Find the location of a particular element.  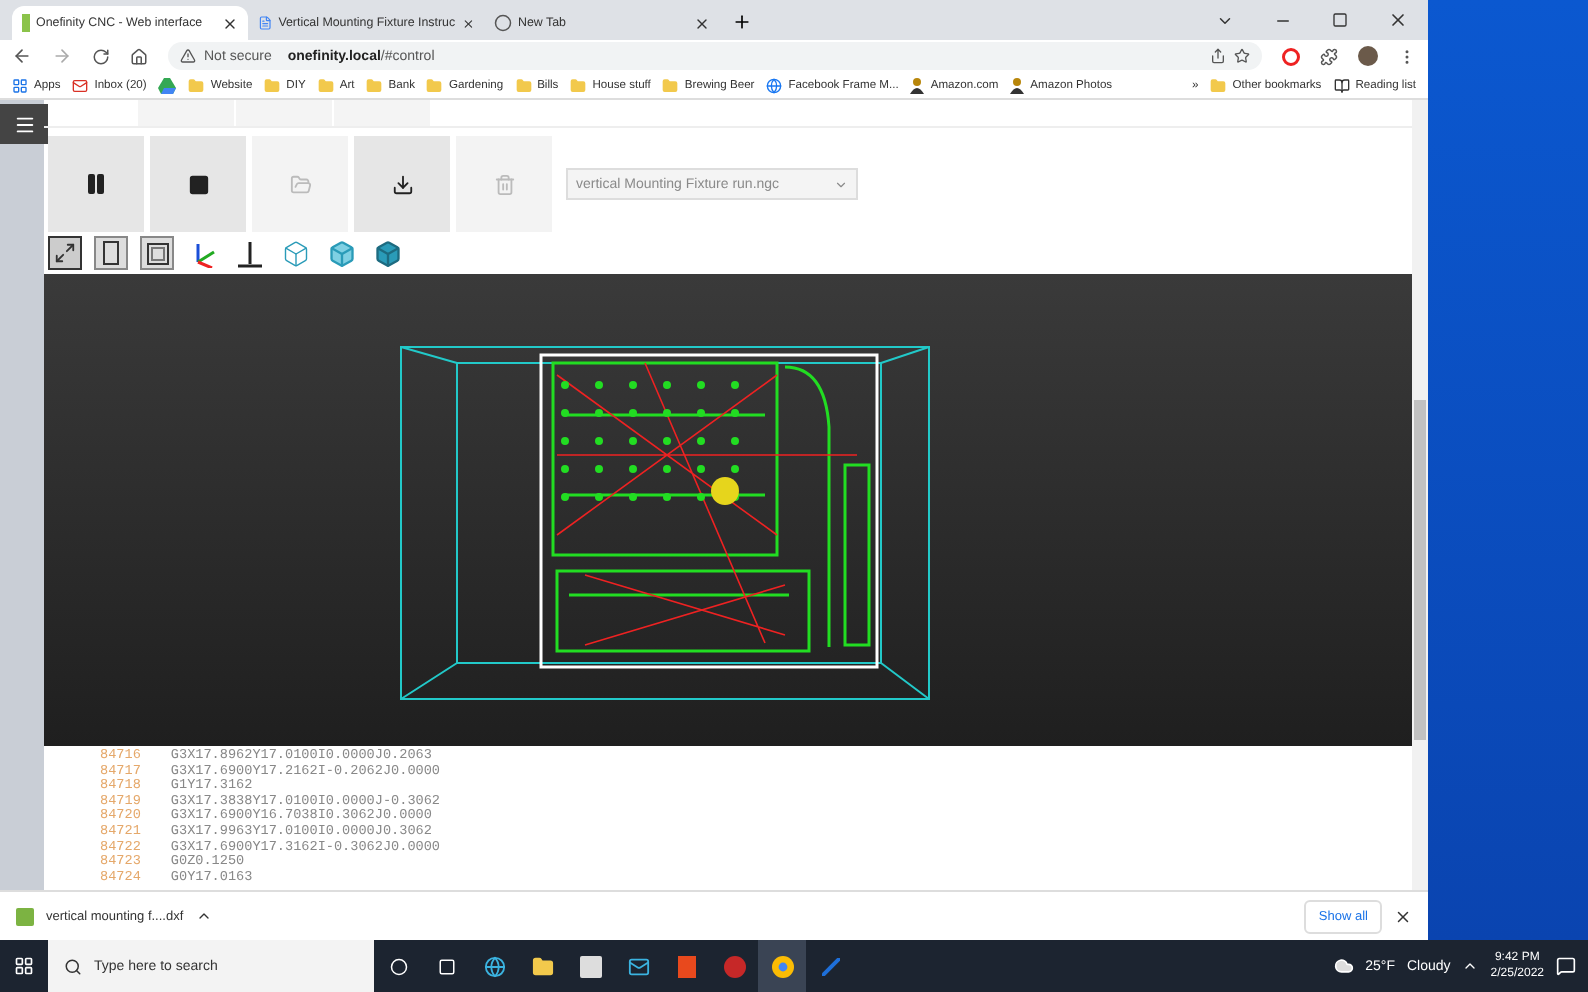

trash-icon is located at coordinates (504, 184).